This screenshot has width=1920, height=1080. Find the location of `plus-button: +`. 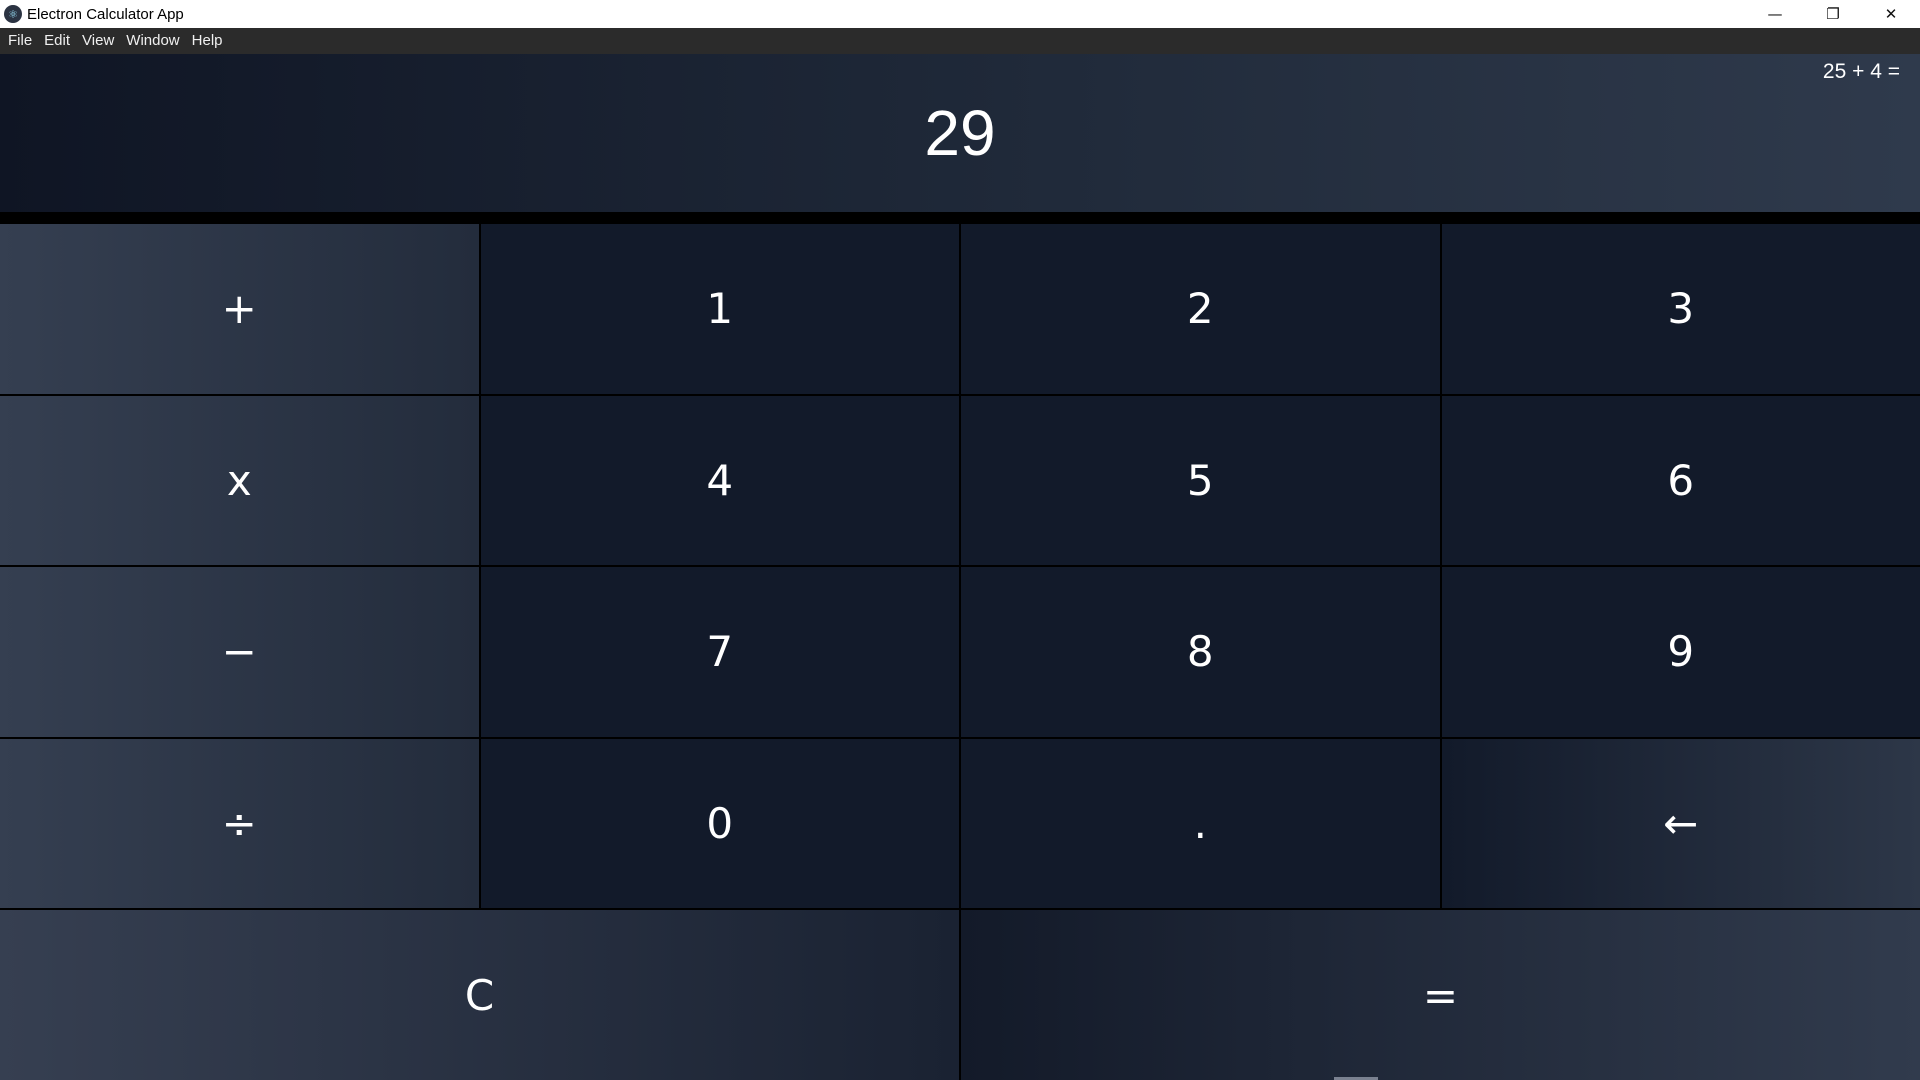

plus-button: + is located at coordinates (239, 309).